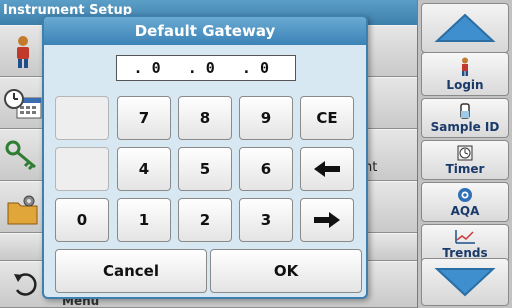 The image size is (512, 308). I want to click on sidebar-item-sample-id: Sample ID, so click(465, 118).